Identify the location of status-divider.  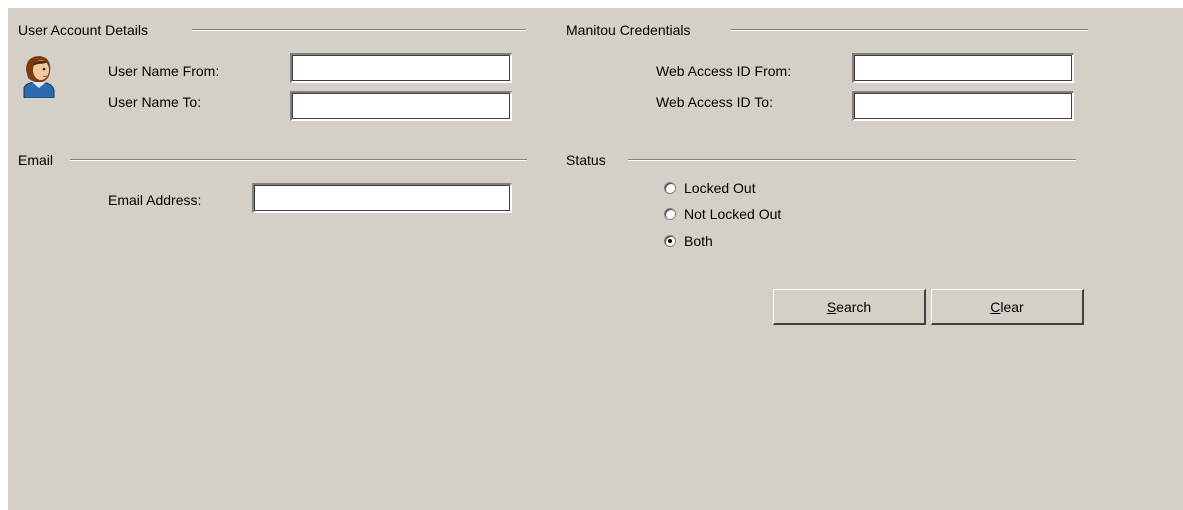
(852, 160).